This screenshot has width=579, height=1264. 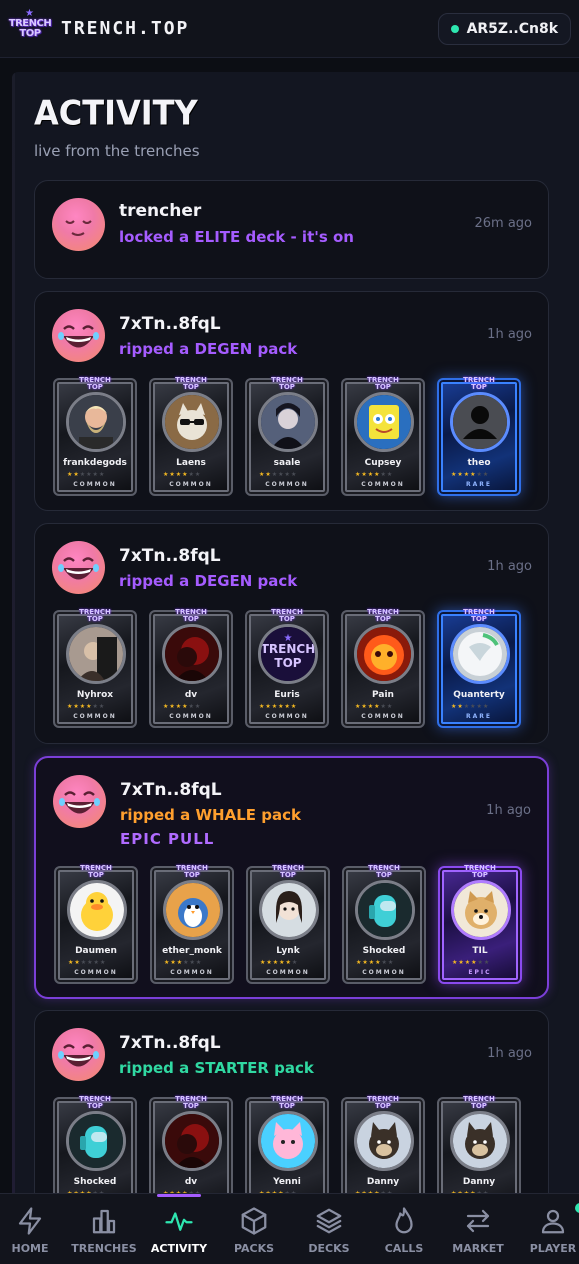 What do you see at coordinates (125, 28) in the screenshot?
I see `brand-name: TRENCH.TOP` at bounding box center [125, 28].